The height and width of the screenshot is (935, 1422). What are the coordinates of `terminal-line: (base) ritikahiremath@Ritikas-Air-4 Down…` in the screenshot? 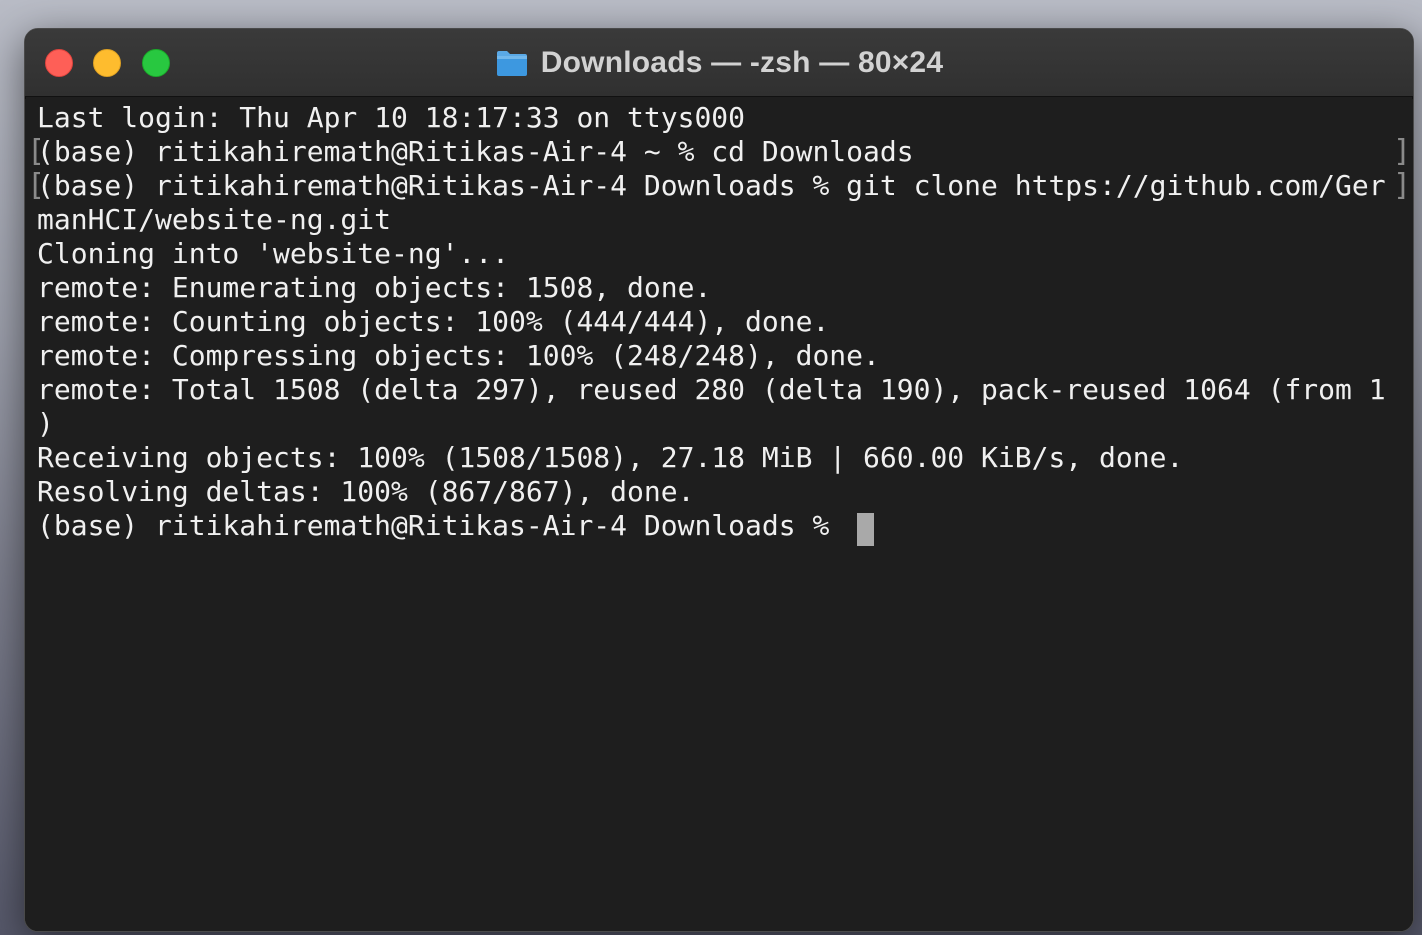 It's located at (711, 185).